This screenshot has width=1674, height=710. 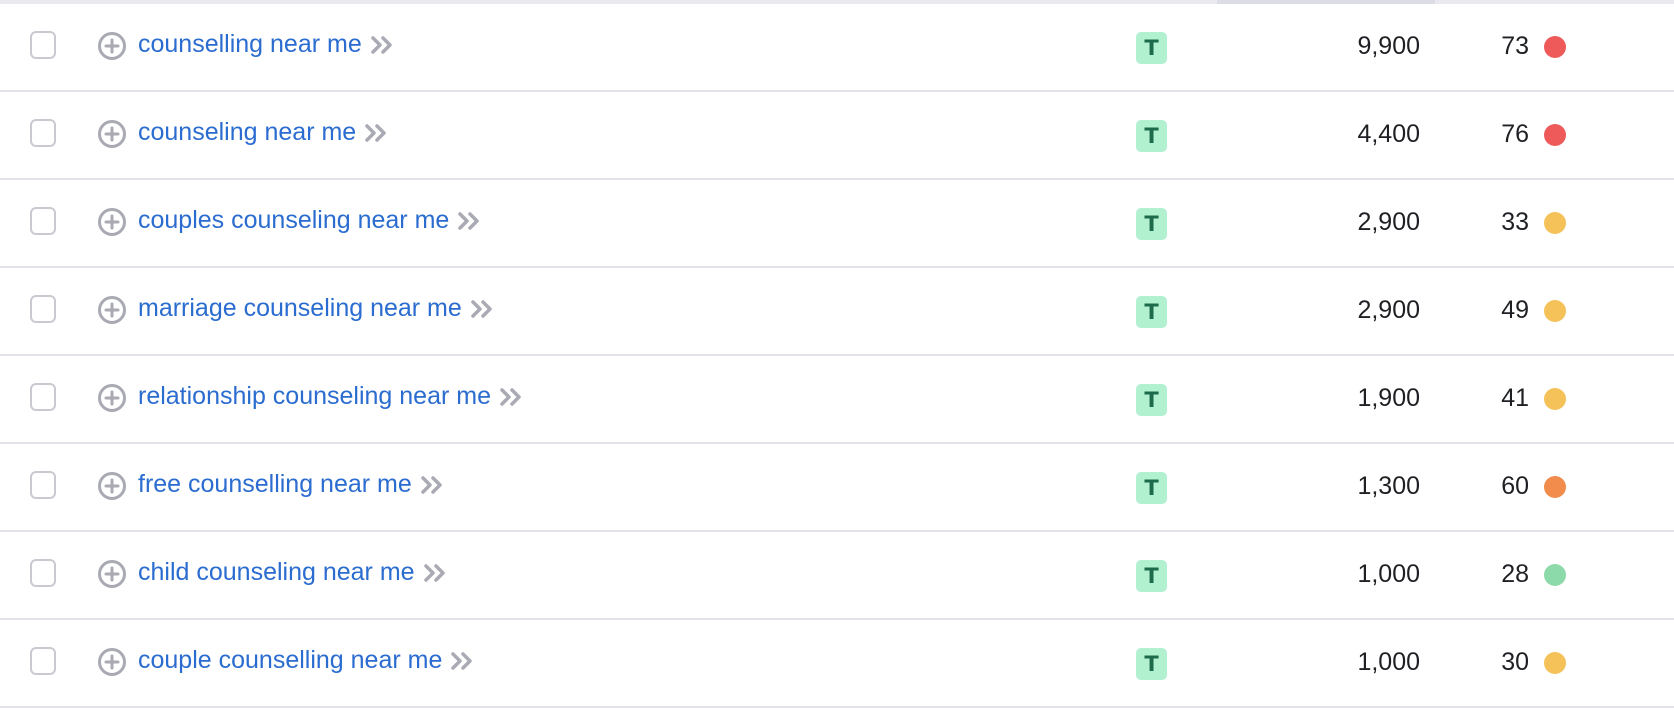 What do you see at coordinates (1515, 398) in the screenshot?
I see `keyword-difficulty: 41` at bounding box center [1515, 398].